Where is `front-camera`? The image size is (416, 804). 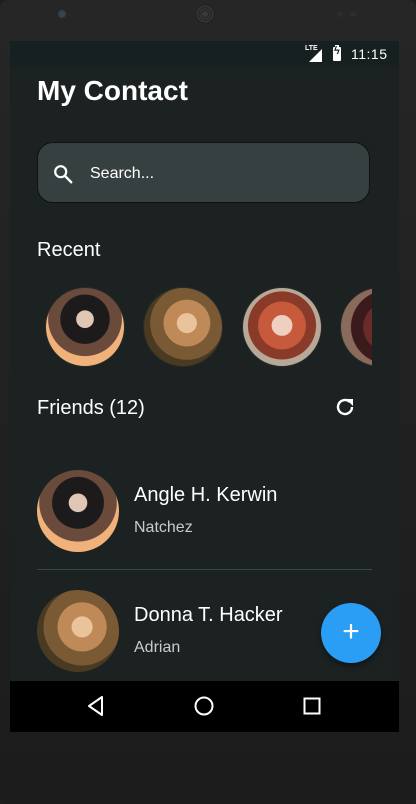 front-camera is located at coordinates (62, 14).